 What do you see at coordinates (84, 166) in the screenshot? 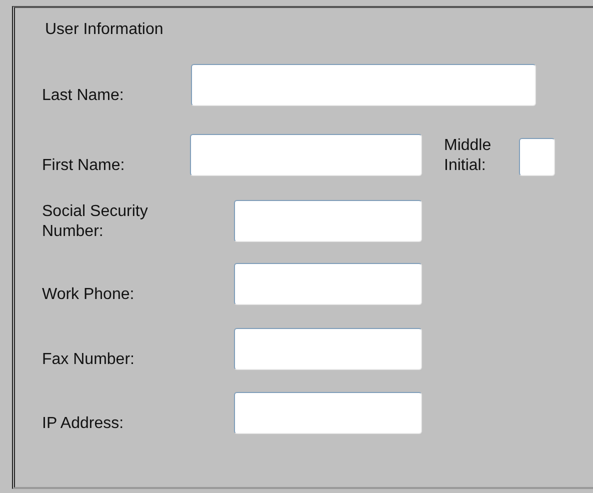
I see `field-label: First Name:` at bounding box center [84, 166].